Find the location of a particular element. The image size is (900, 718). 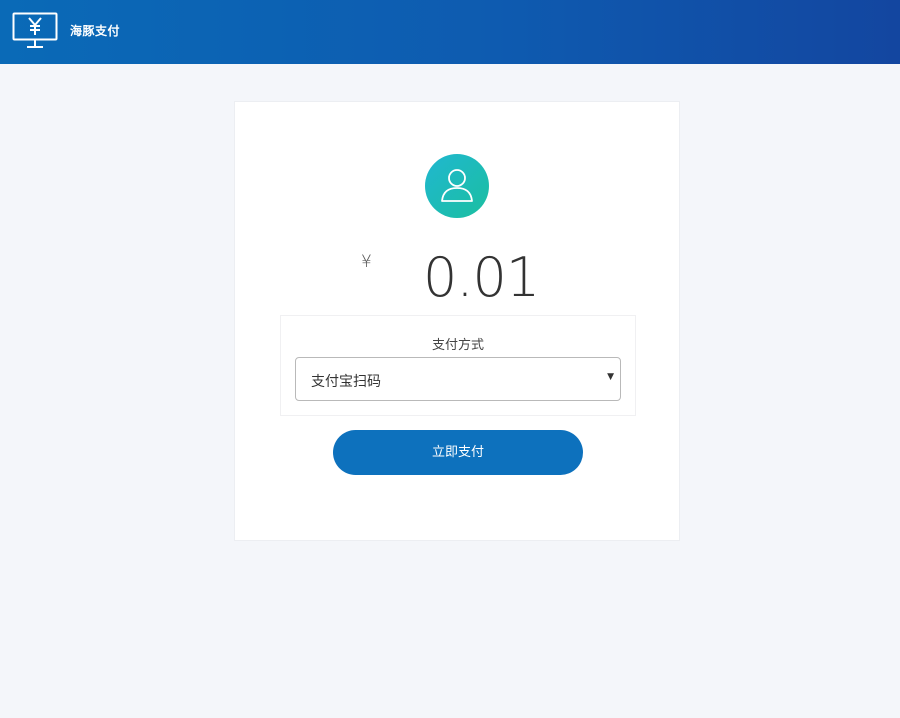

payment-amount: 0.01 is located at coordinates (481, 277).